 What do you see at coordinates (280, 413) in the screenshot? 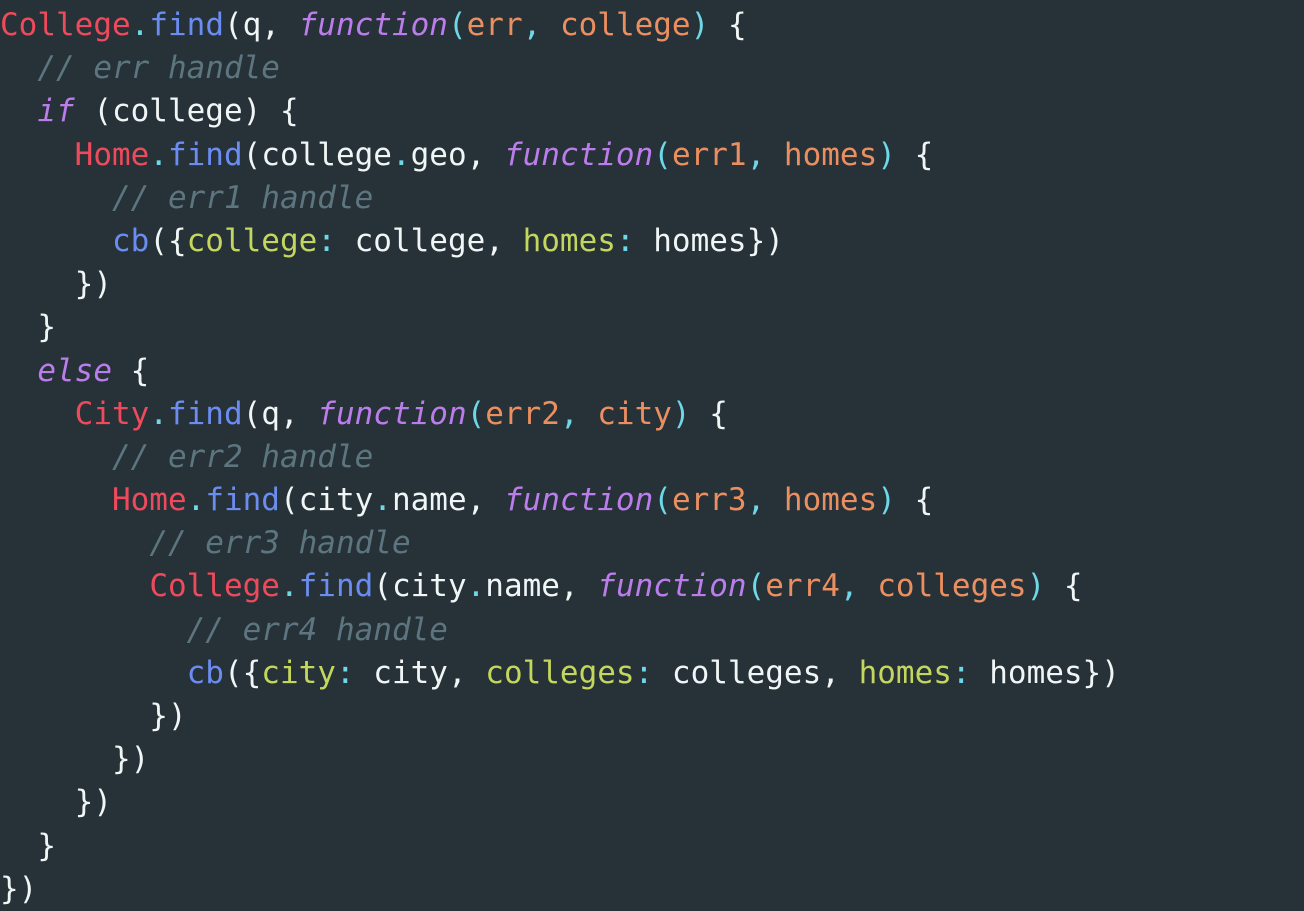
I see `code-token-pln: (q,` at bounding box center [280, 413].